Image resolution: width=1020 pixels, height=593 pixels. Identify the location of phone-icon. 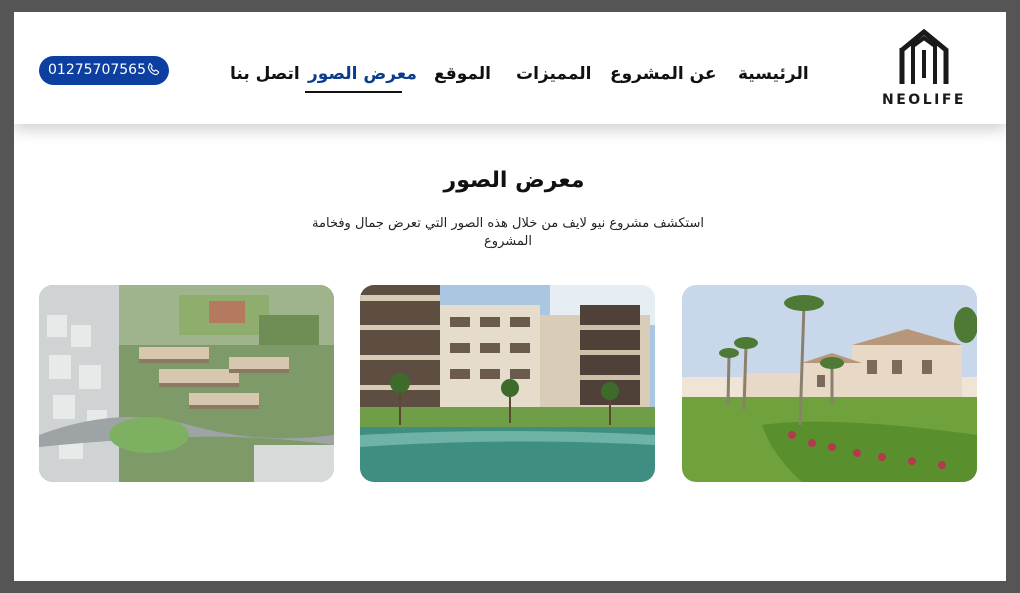
(153, 69).